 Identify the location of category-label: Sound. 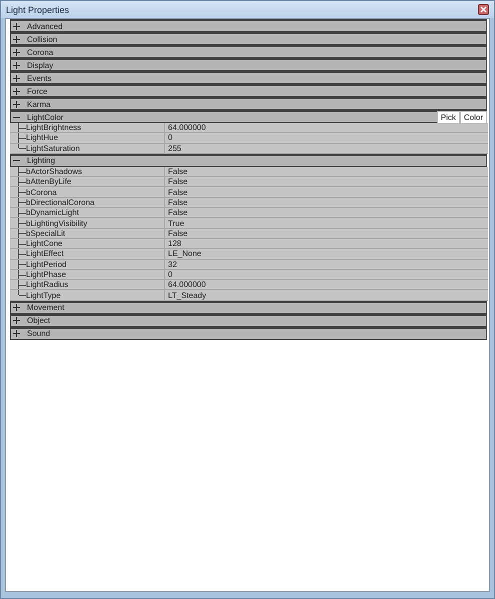
(38, 333).